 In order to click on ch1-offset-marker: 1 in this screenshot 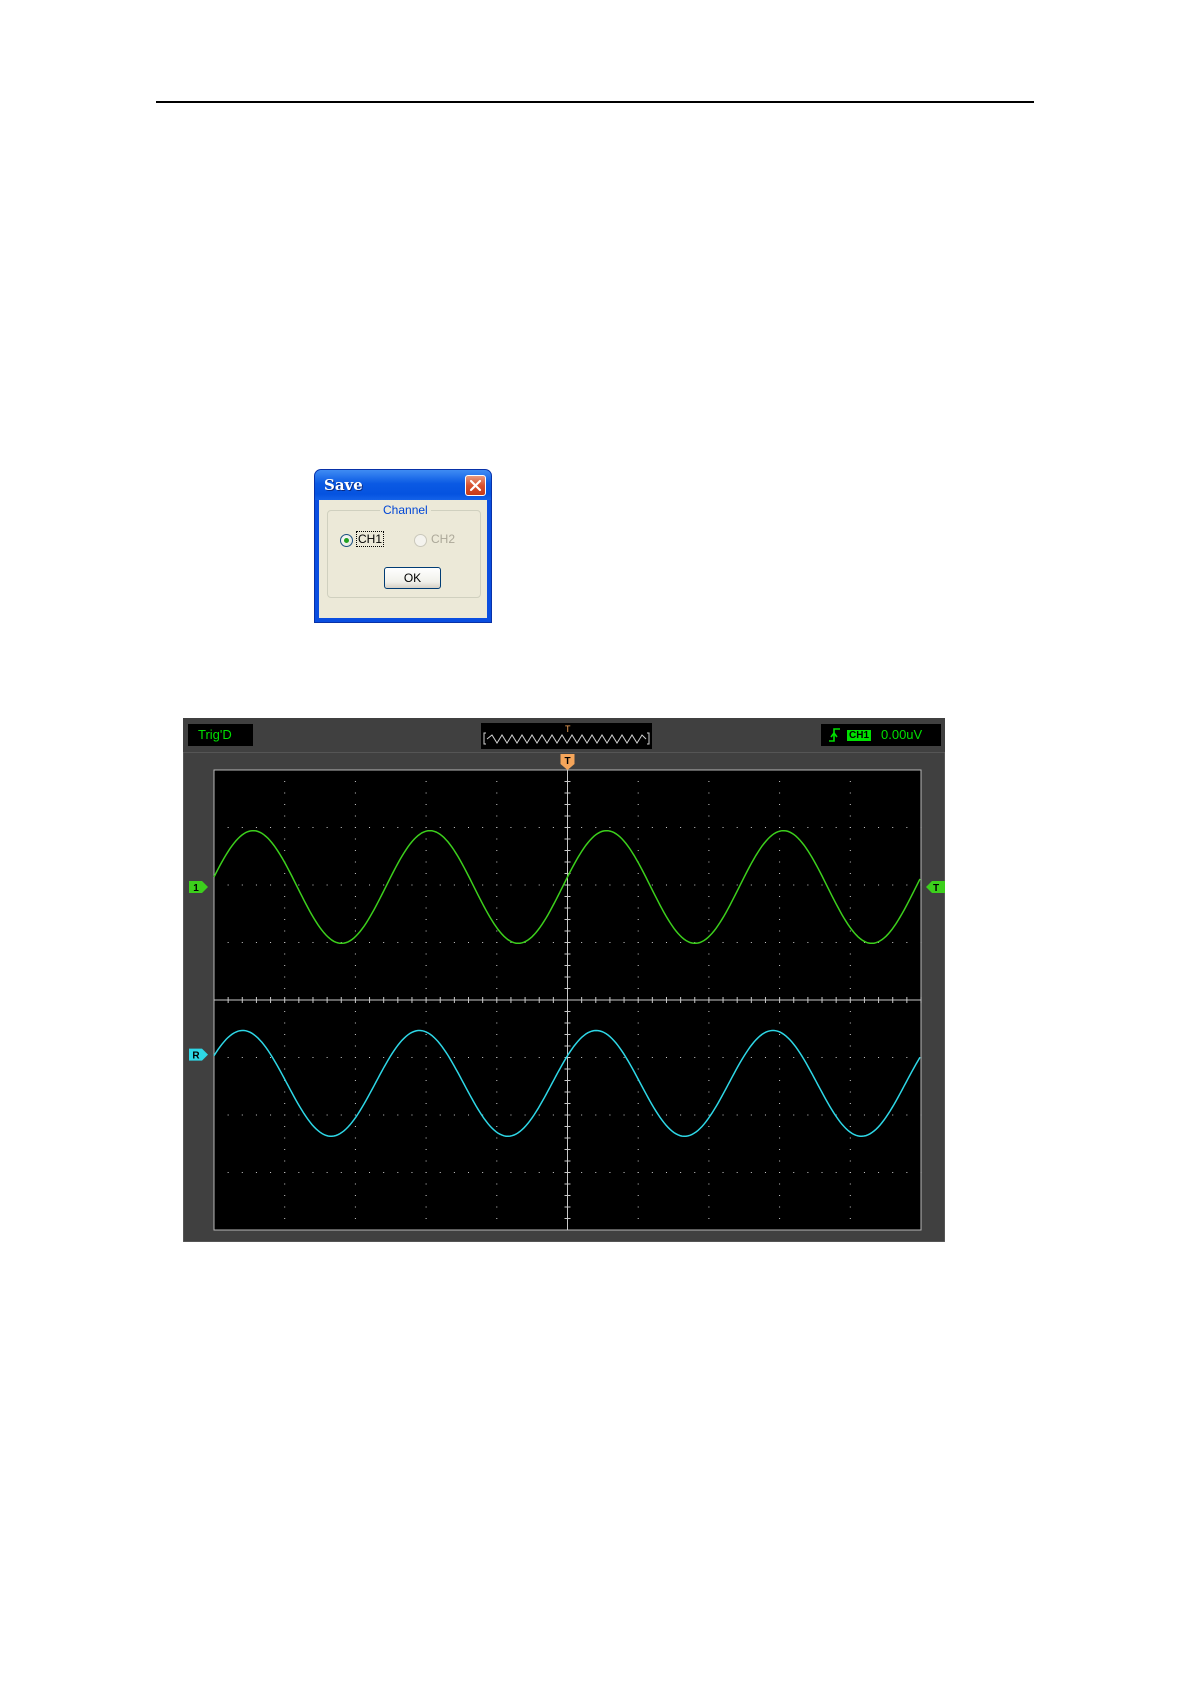, I will do `click(198, 887)`.